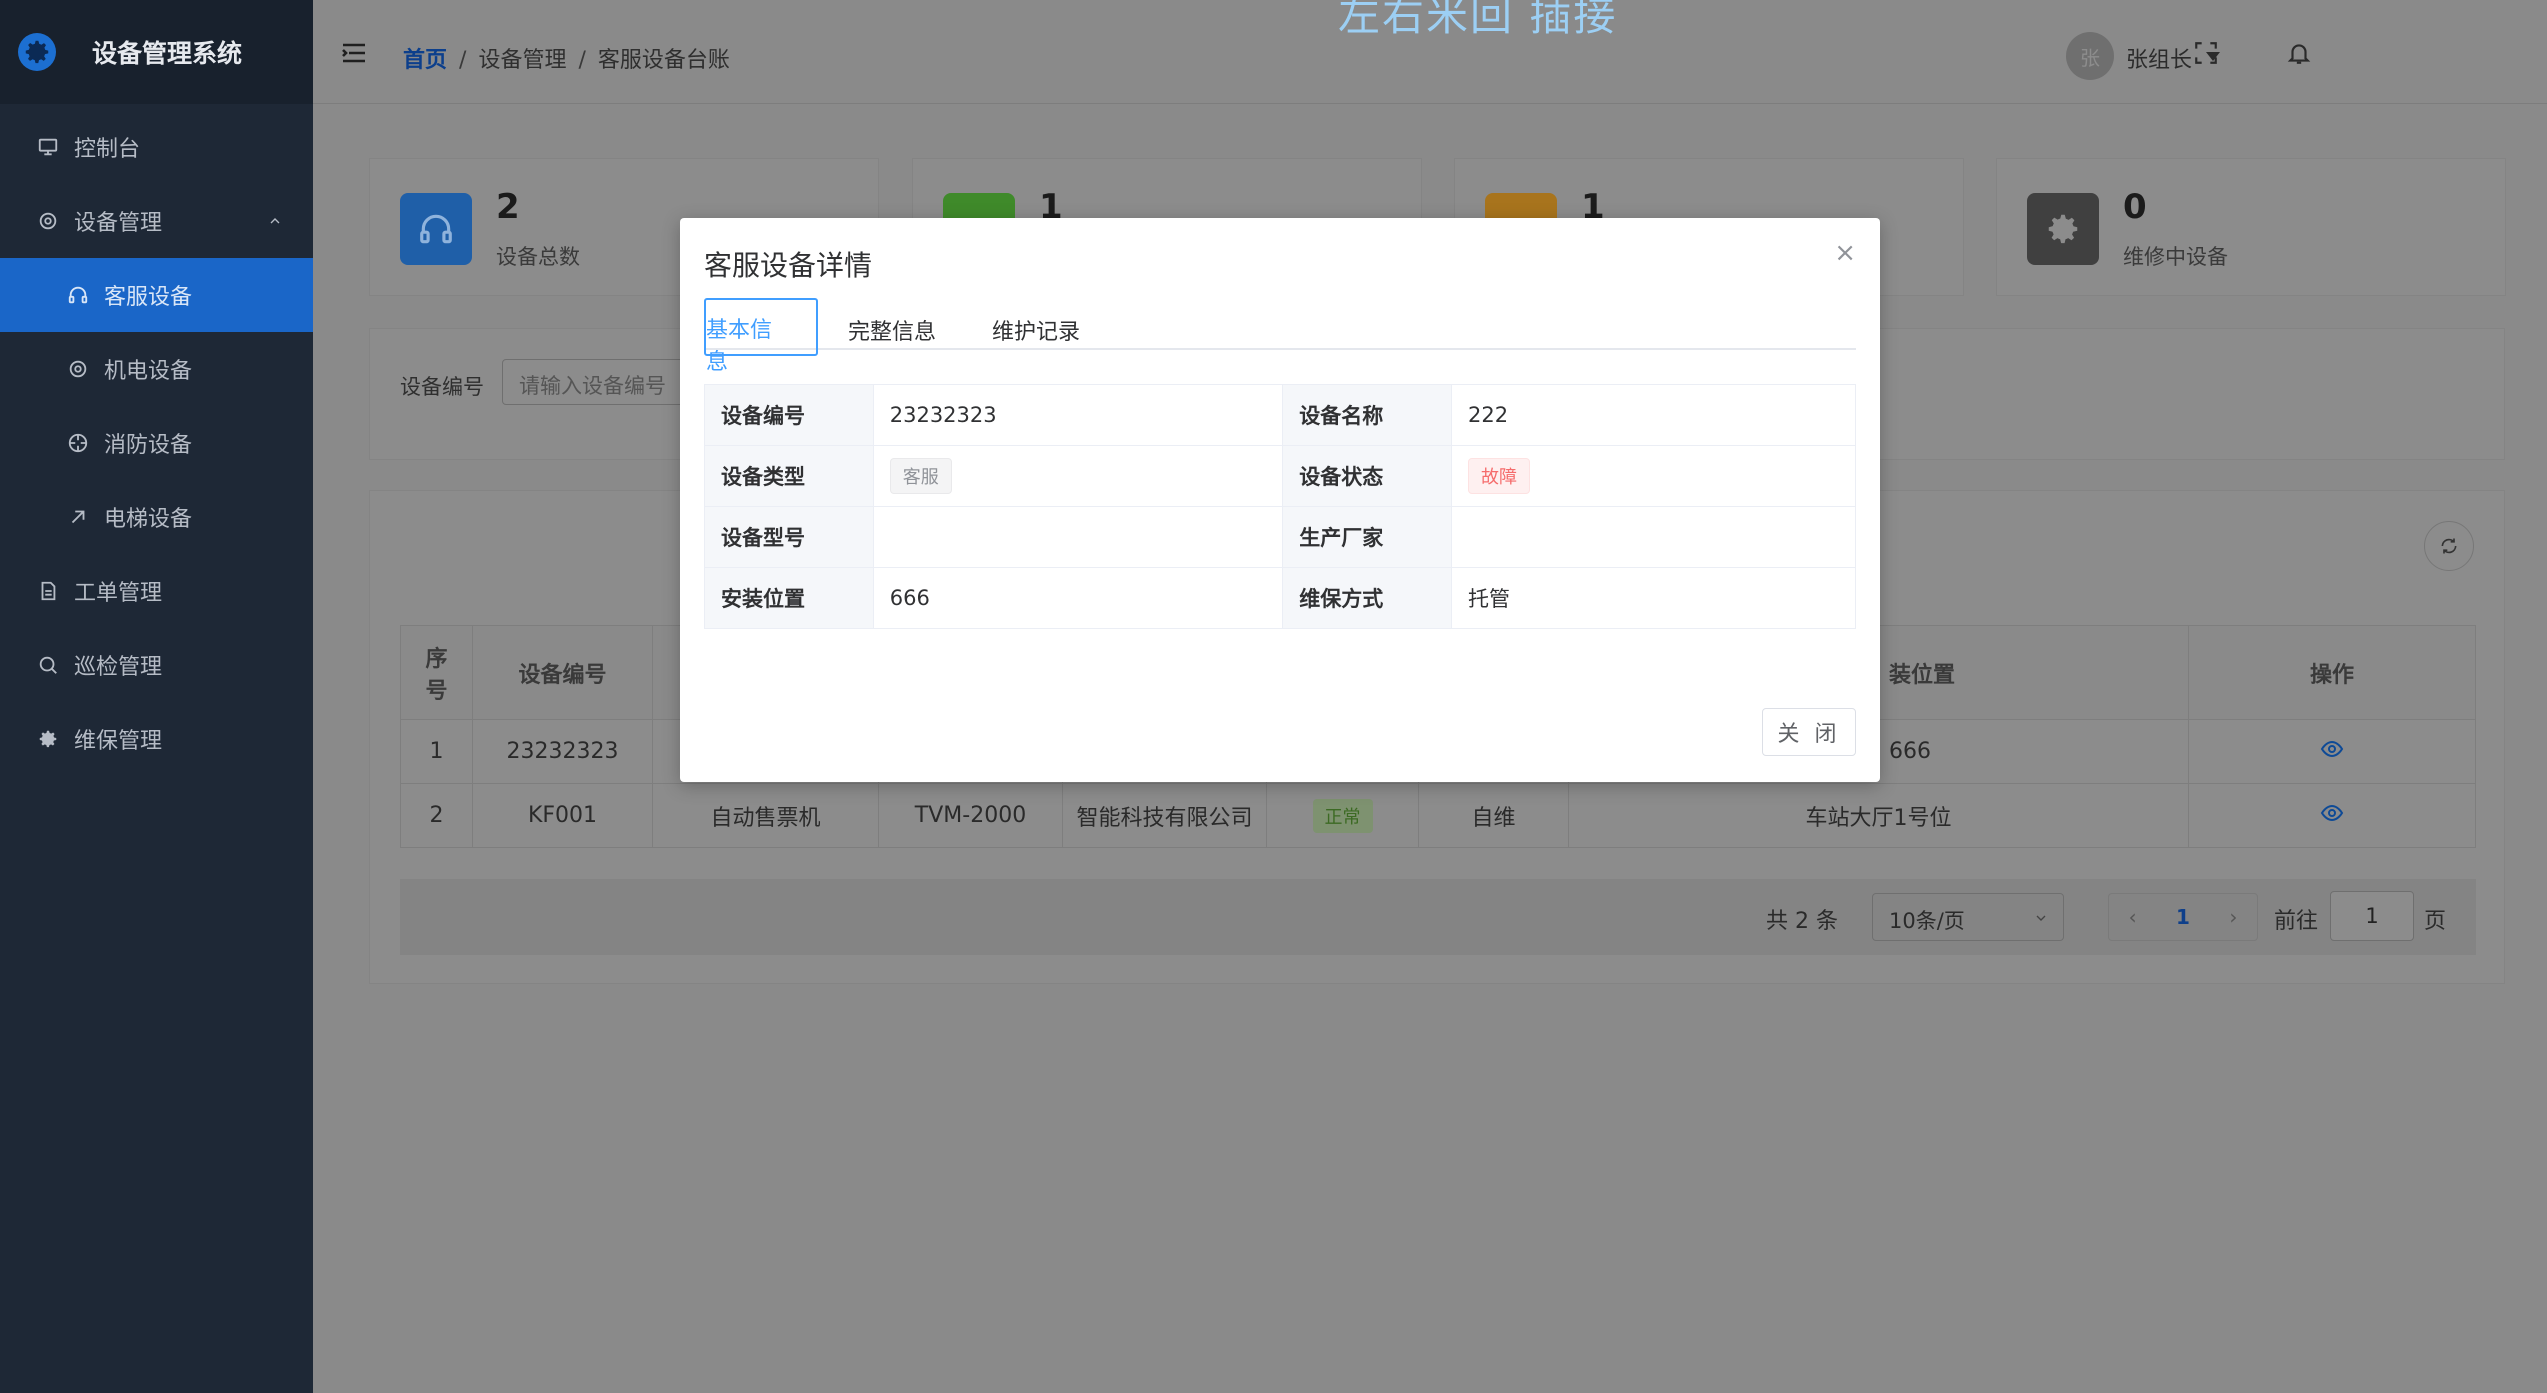 The width and height of the screenshot is (2547, 1393). What do you see at coordinates (78, 443) in the screenshot?
I see `target-icon` at bounding box center [78, 443].